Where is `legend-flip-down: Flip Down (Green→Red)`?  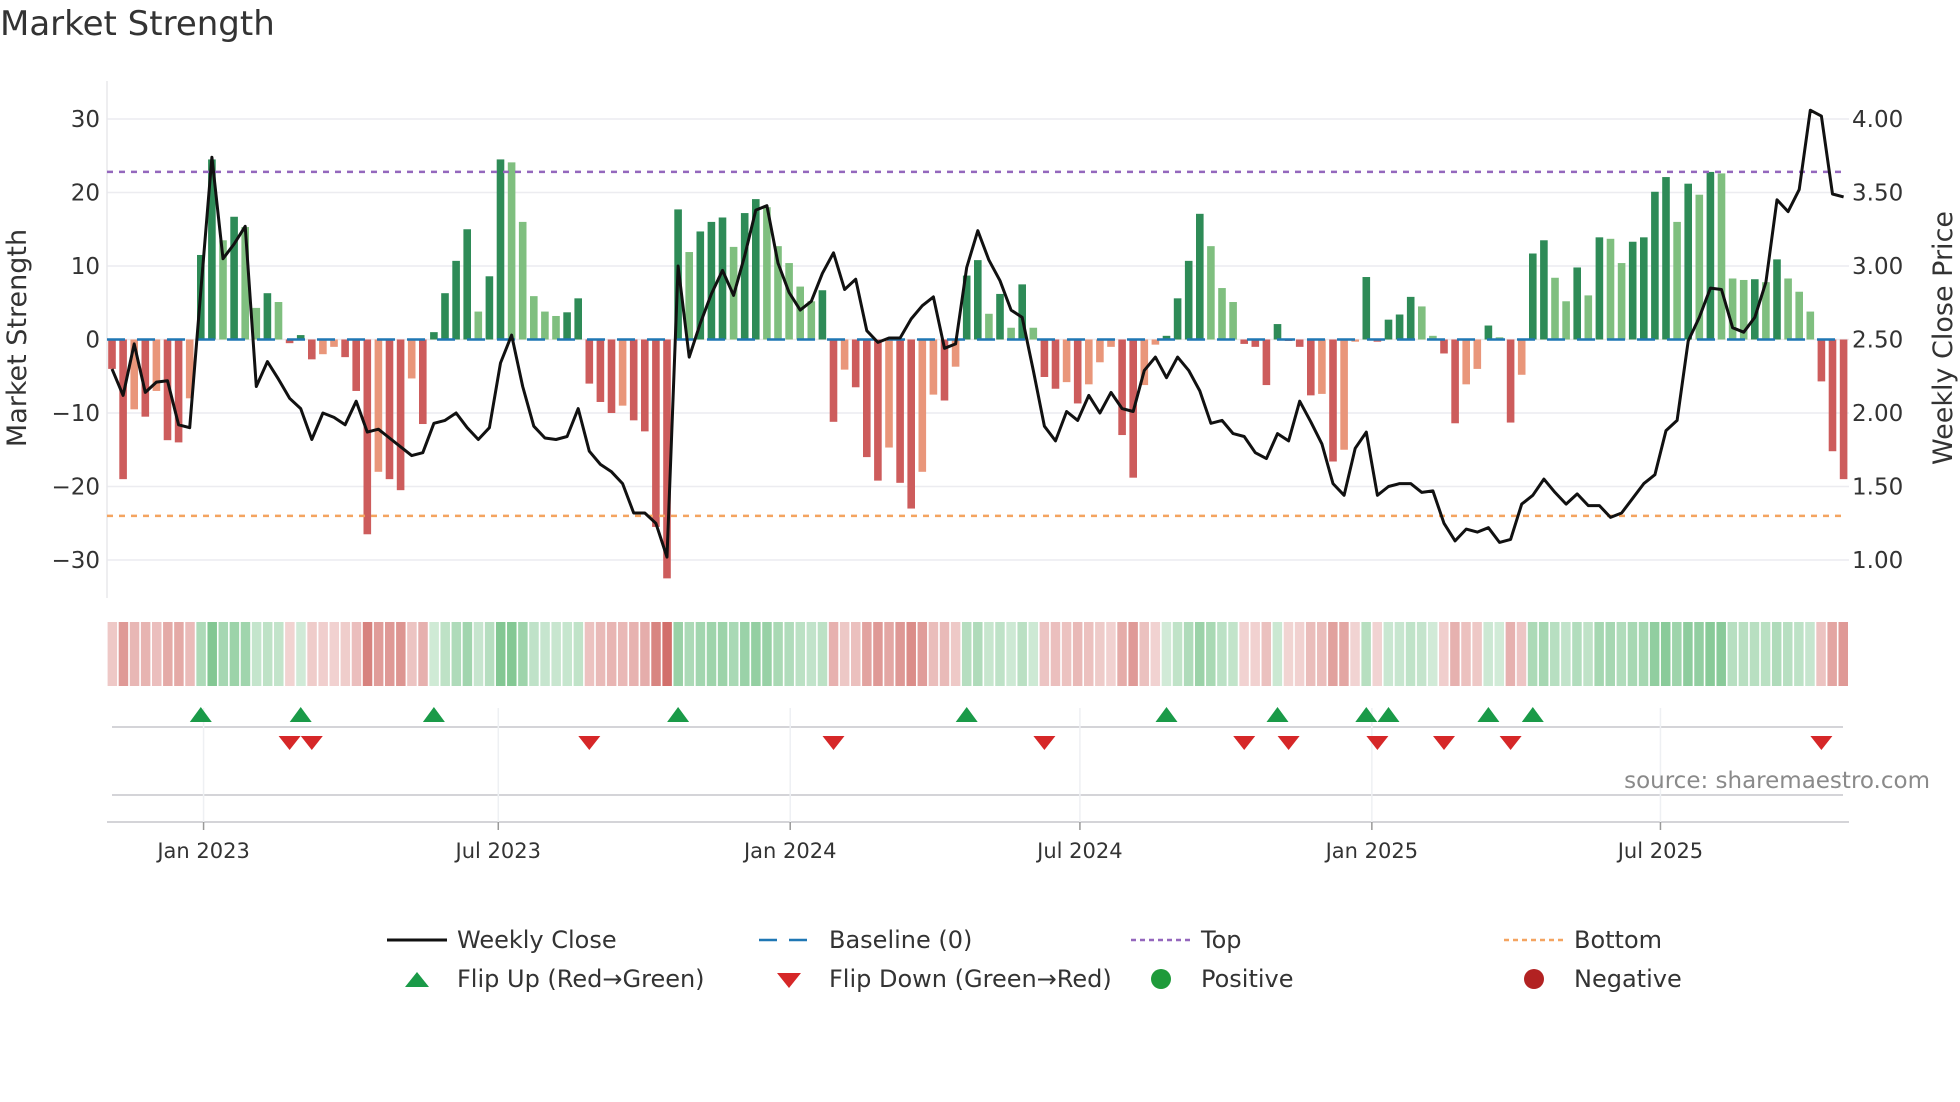
legend-flip-down: Flip Down (Green→Red) is located at coordinates (935, 979).